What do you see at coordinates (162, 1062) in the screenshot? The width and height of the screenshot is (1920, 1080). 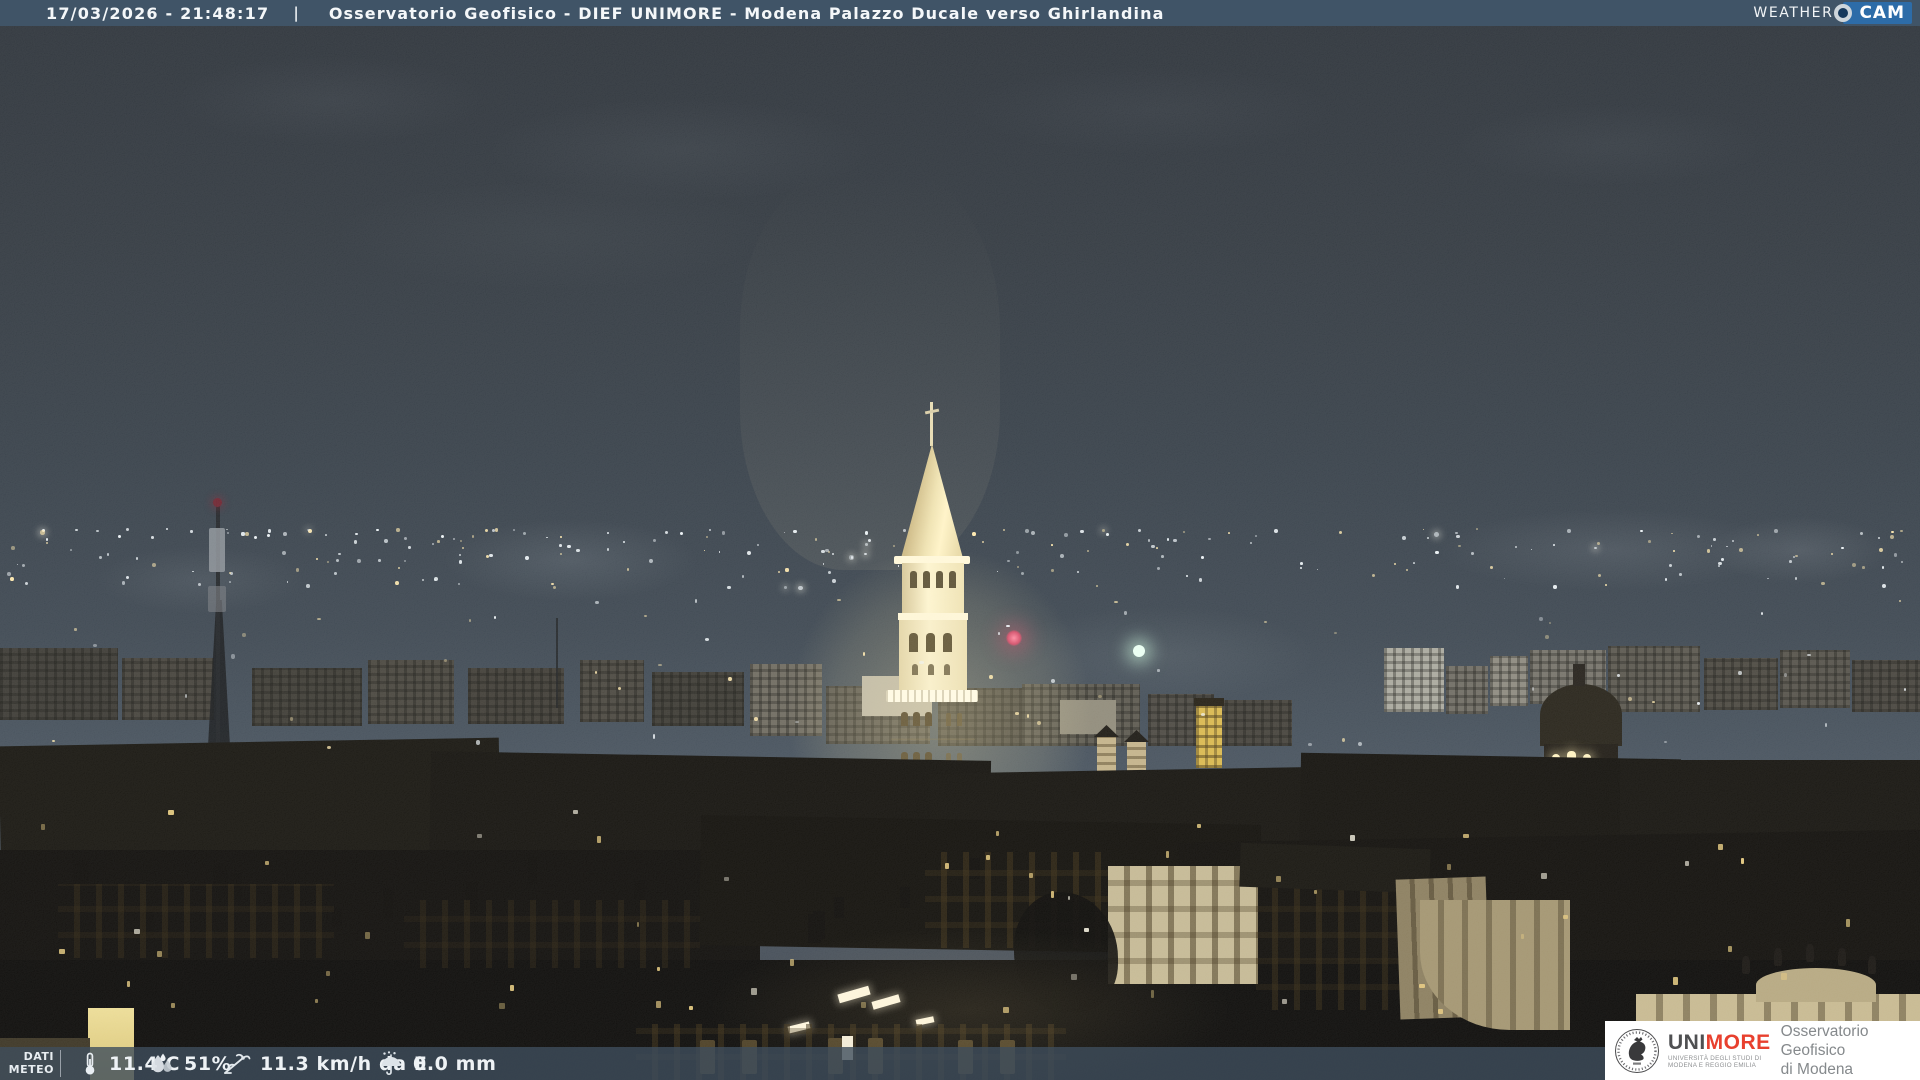 I see `humidity-icon` at bounding box center [162, 1062].